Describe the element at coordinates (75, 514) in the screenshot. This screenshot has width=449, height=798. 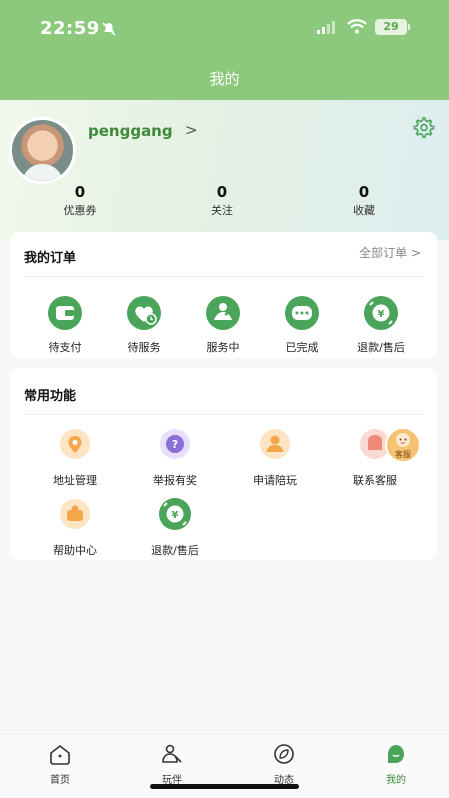
I see `help-center-icon` at that location.